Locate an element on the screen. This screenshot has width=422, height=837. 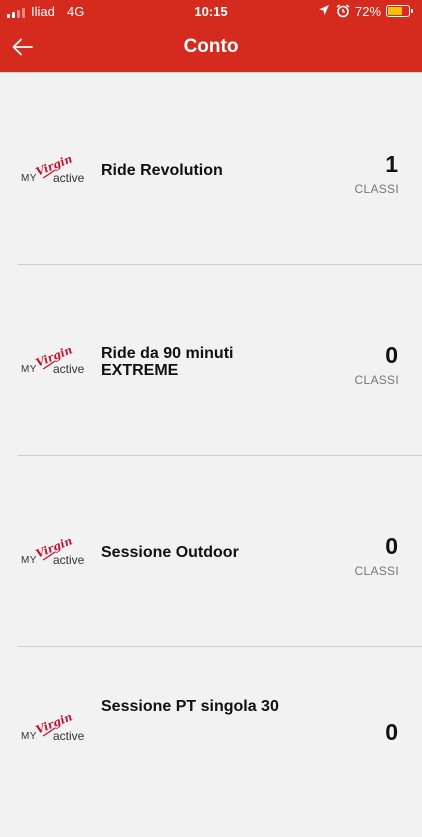
class-name: Sessione PT singola 30 is located at coordinates (190, 706).